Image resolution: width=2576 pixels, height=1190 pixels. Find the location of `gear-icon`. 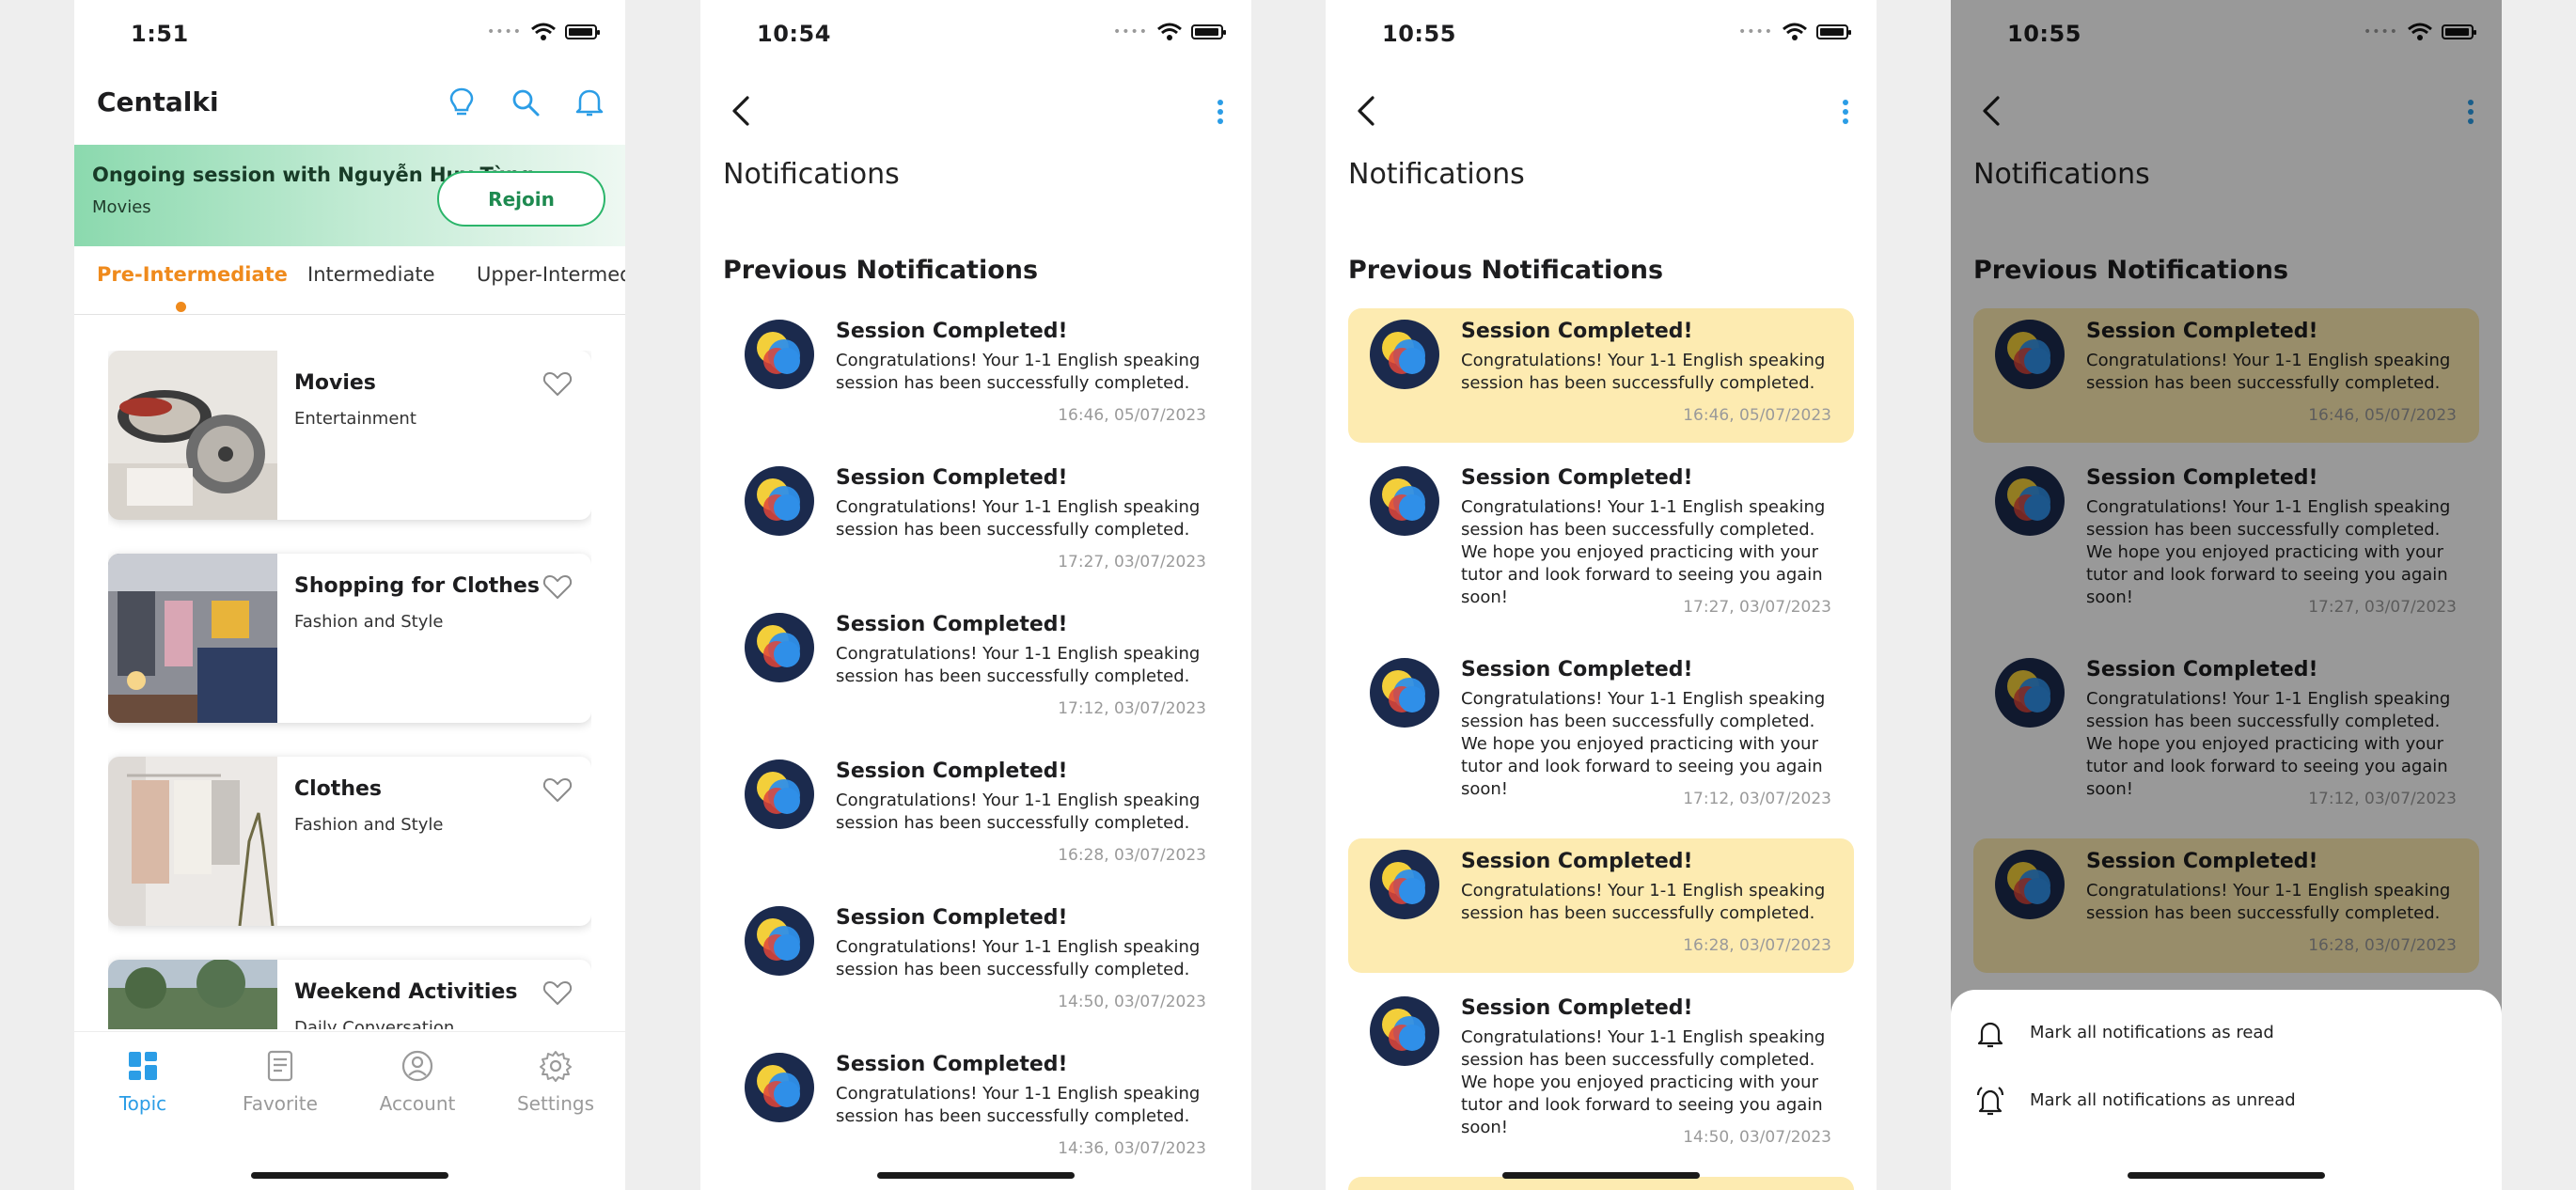

gear-icon is located at coordinates (556, 1066).